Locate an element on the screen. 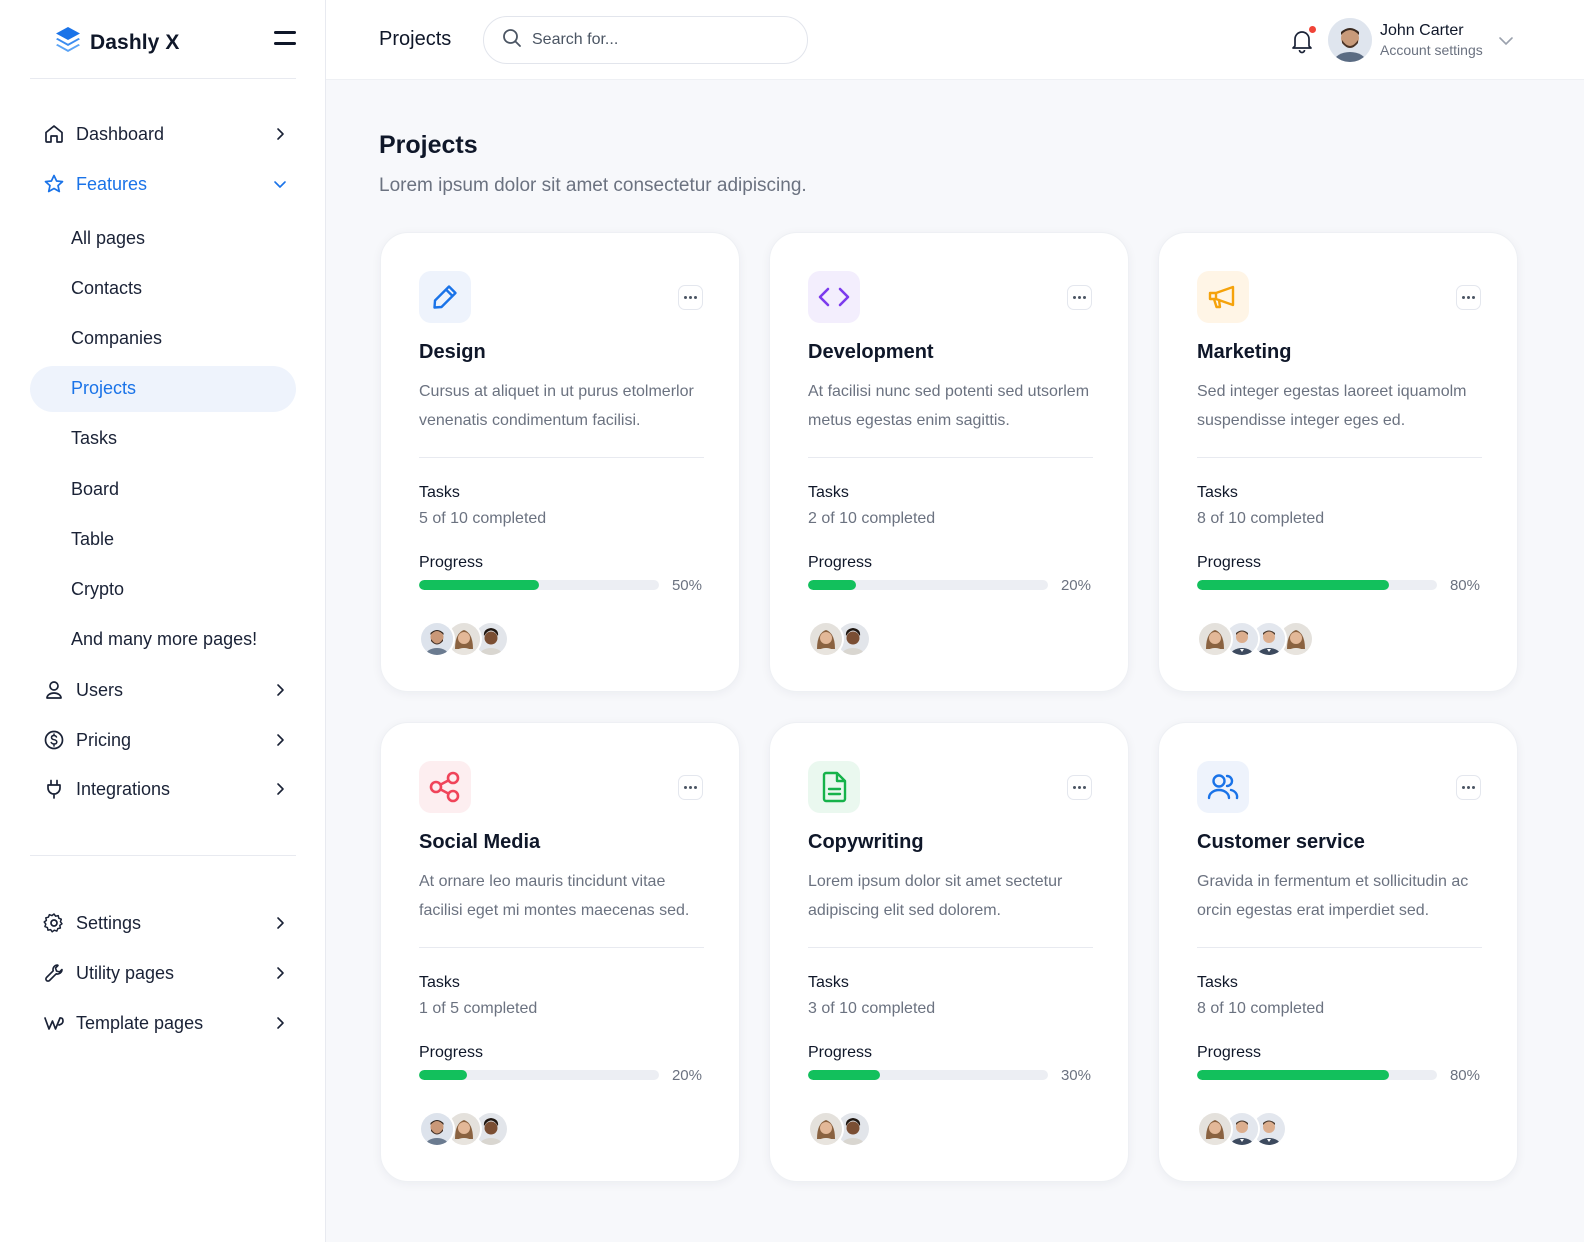 This screenshot has width=1584, height=1242. sidebar-item-features: Features is located at coordinates (165, 184).